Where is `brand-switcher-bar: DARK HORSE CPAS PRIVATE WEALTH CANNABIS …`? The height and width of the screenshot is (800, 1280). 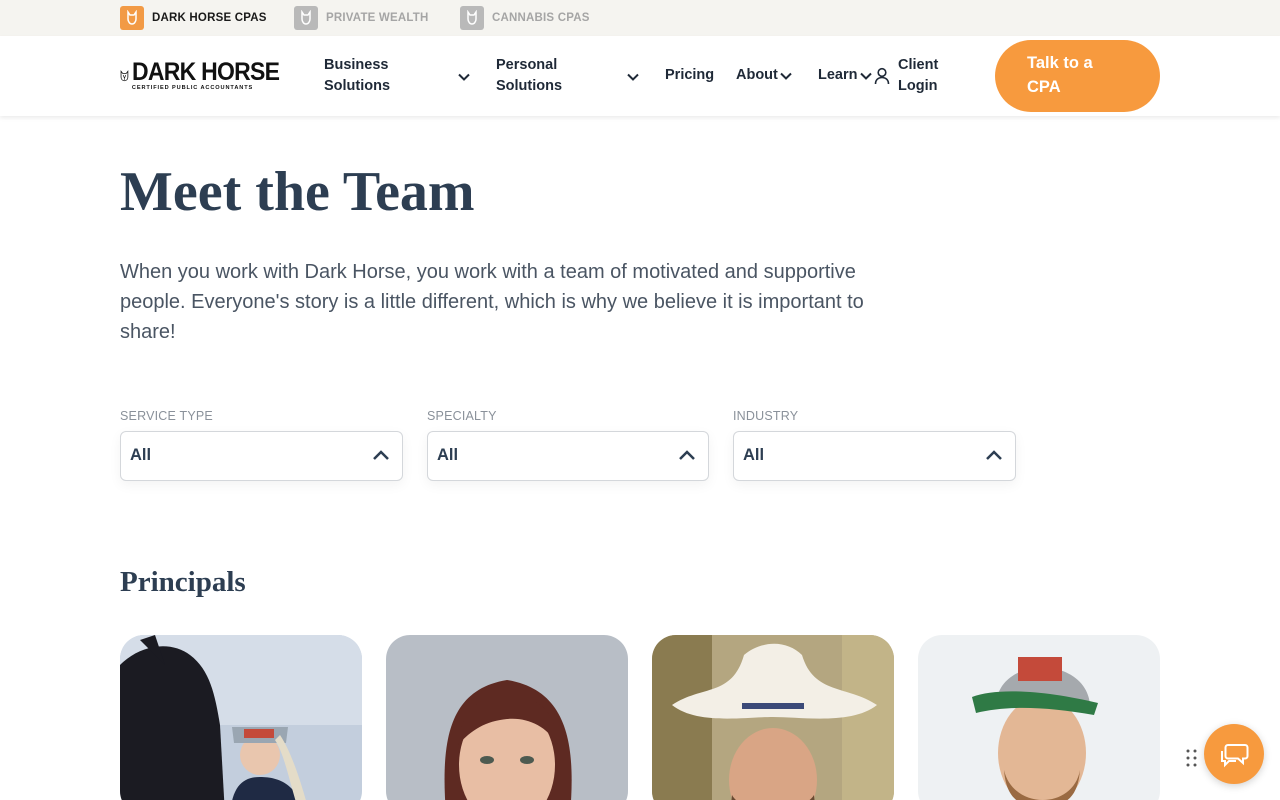 brand-switcher-bar: DARK HORSE CPAS PRIVATE WEALTH CANNABIS … is located at coordinates (640, 18).